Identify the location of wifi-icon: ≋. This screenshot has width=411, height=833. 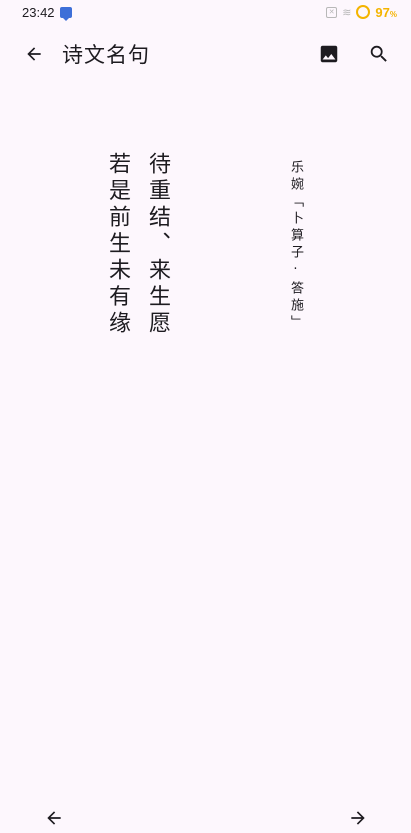
(347, 12).